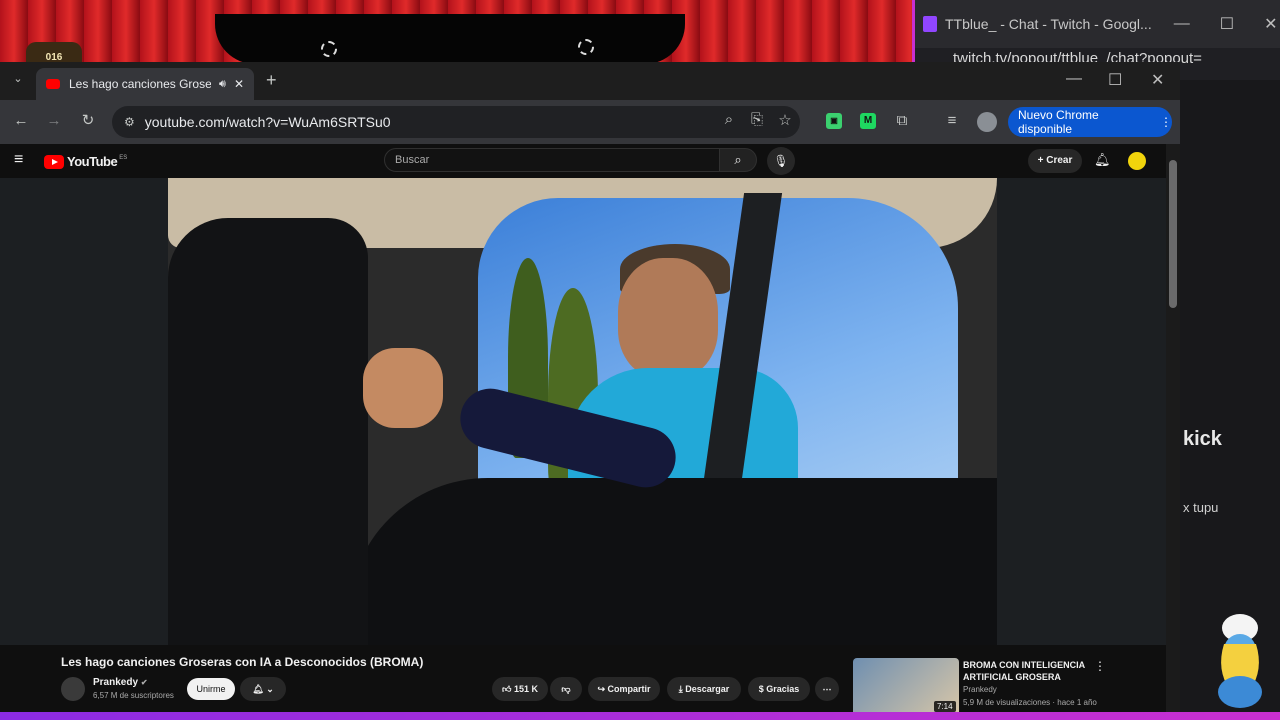 The height and width of the screenshot is (720, 1280). What do you see at coordinates (1173, 234) in the screenshot?
I see `scrollbar-thumb` at bounding box center [1173, 234].